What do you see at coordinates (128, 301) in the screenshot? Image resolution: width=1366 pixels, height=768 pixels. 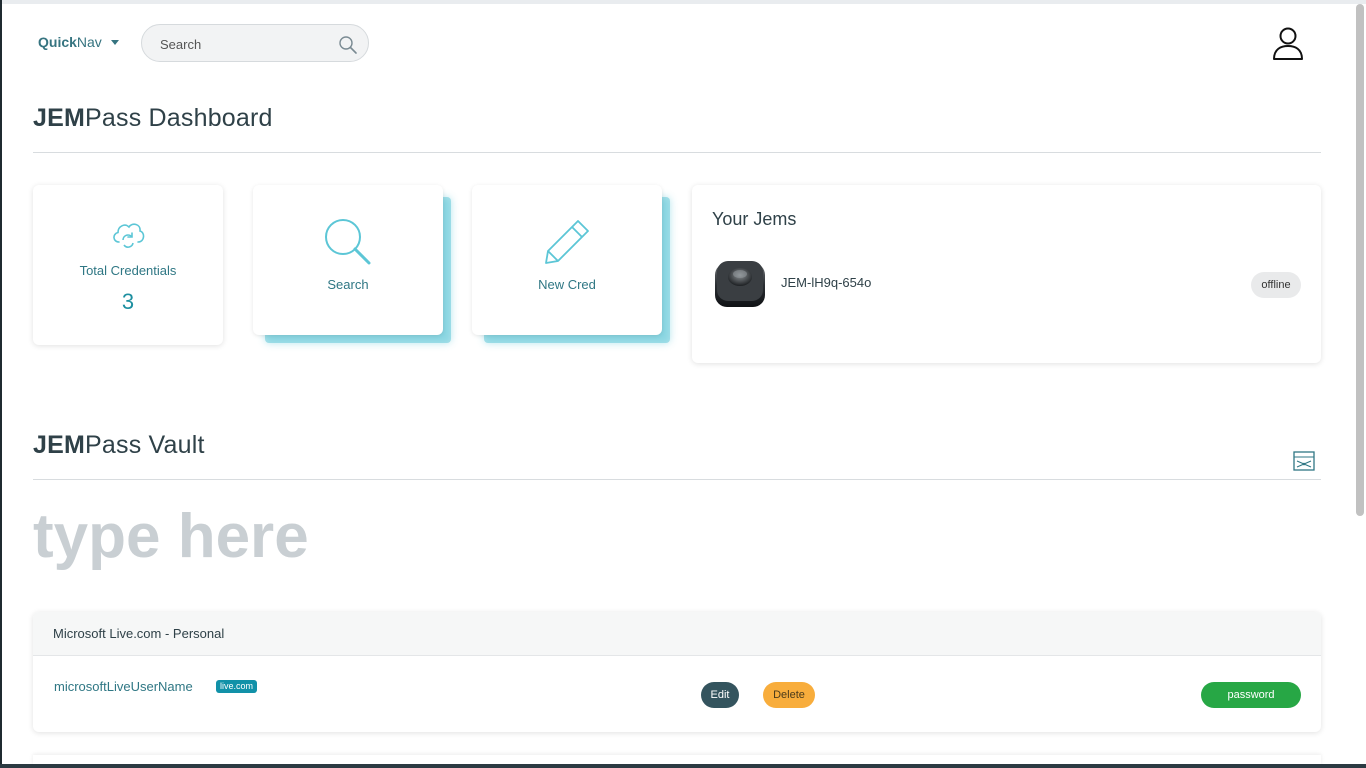 I see `total-credentials-value: 3` at bounding box center [128, 301].